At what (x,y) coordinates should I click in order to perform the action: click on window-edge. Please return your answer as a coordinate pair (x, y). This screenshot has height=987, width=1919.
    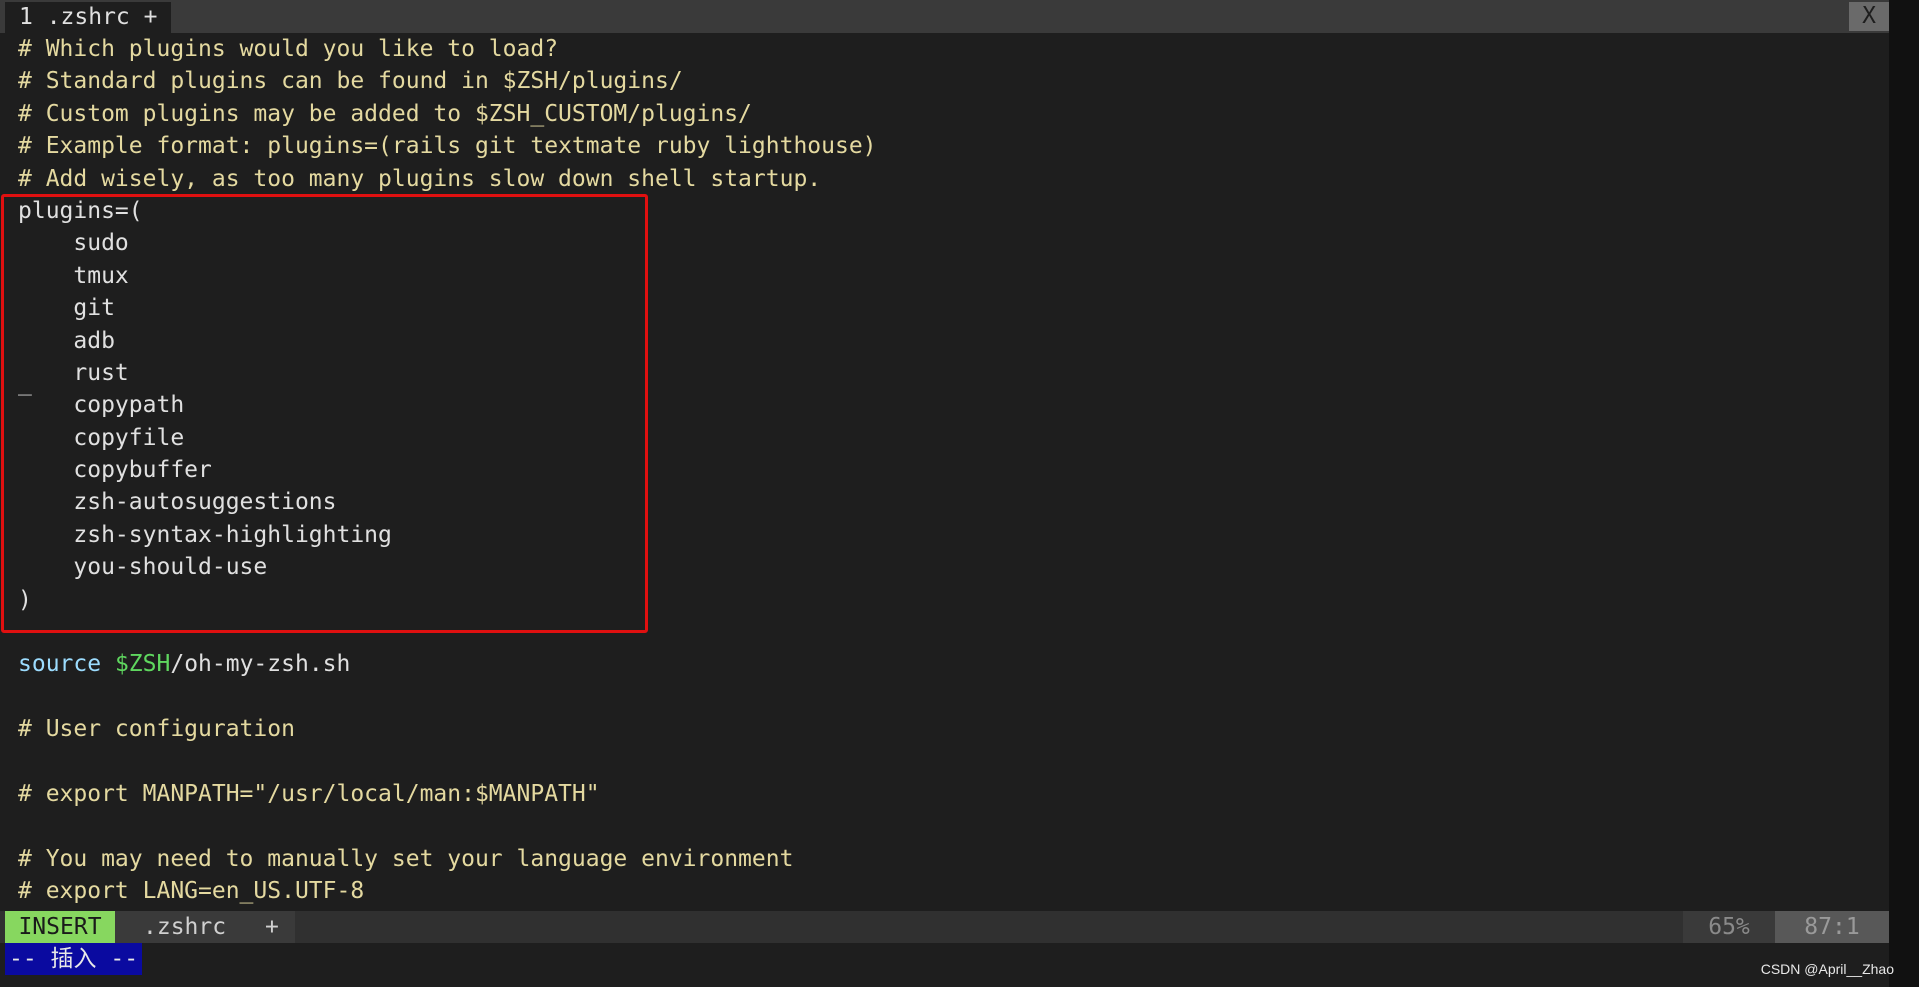
    Looking at the image, I should click on (1904, 493).